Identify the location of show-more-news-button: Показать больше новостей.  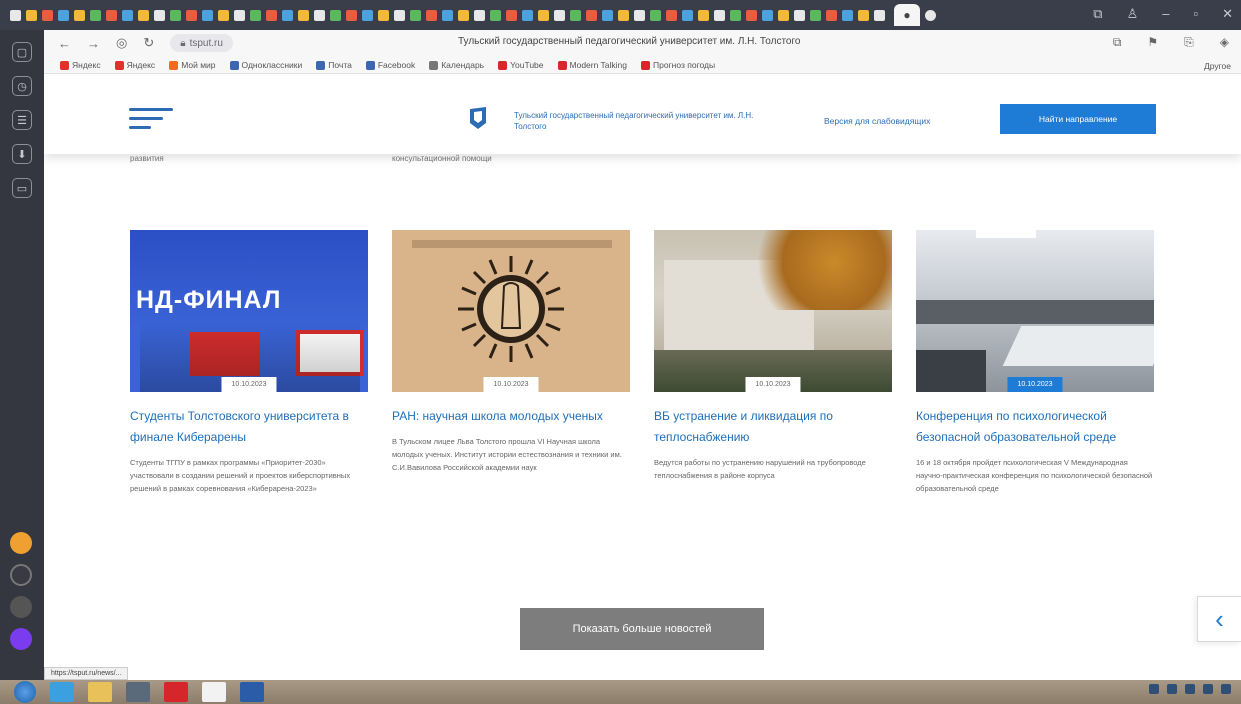
(642, 629).